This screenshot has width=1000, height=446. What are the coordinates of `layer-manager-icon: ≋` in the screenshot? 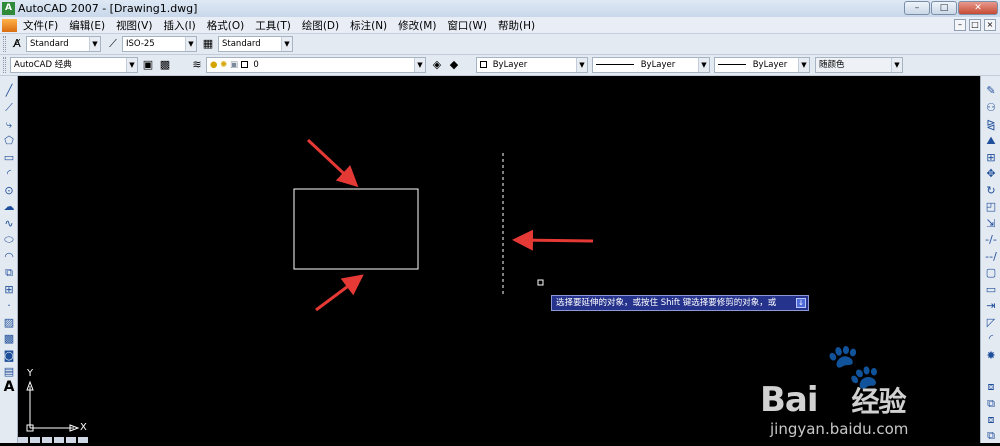 It's located at (197, 65).